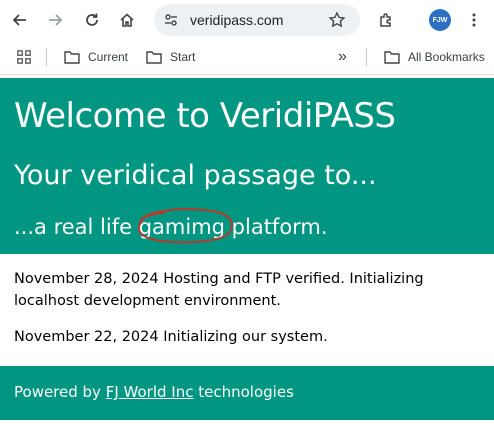  I want to click on all-bookmarks-button: All Bookmarks, so click(434, 57).